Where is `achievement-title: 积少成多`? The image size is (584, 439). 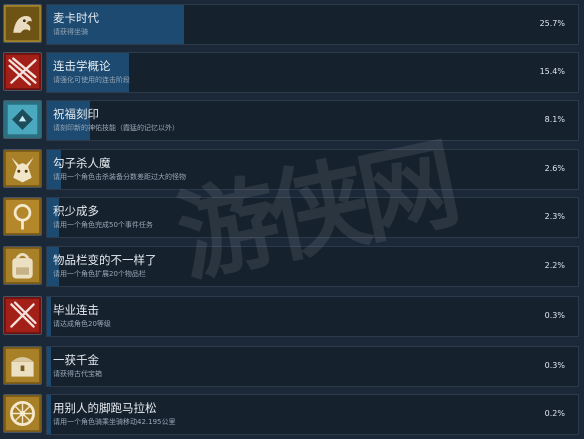 achievement-title: 积少成多 is located at coordinates (76, 211).